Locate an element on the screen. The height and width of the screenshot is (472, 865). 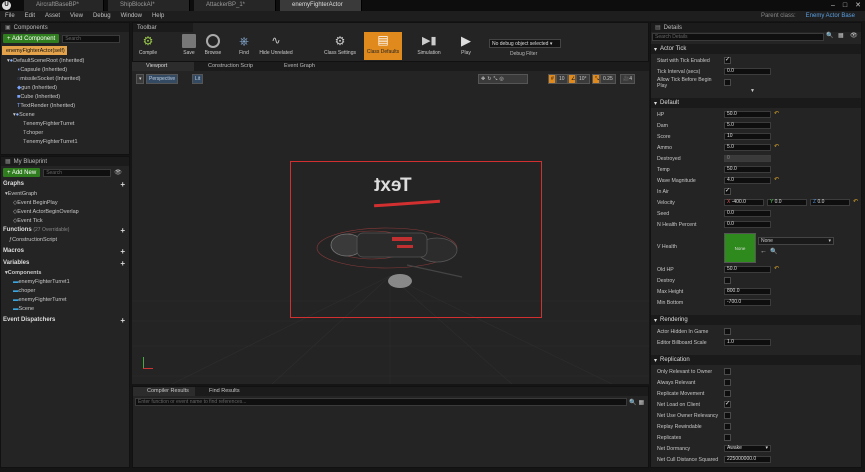
tab-construction-script: Construction Scrip is located at coordinates (232, 66).